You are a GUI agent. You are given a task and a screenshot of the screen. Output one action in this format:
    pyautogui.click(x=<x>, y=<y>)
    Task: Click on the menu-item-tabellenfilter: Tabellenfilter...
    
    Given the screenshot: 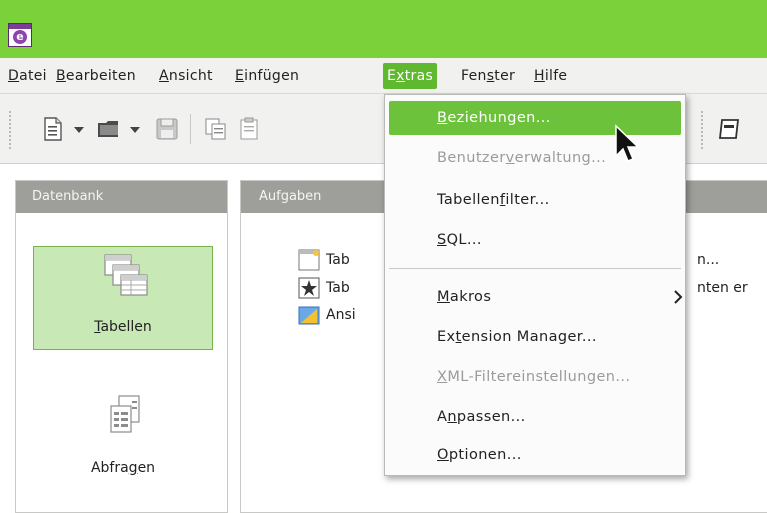 What is the action you would take?
    pyautogui.click(x=535, y=200)
    